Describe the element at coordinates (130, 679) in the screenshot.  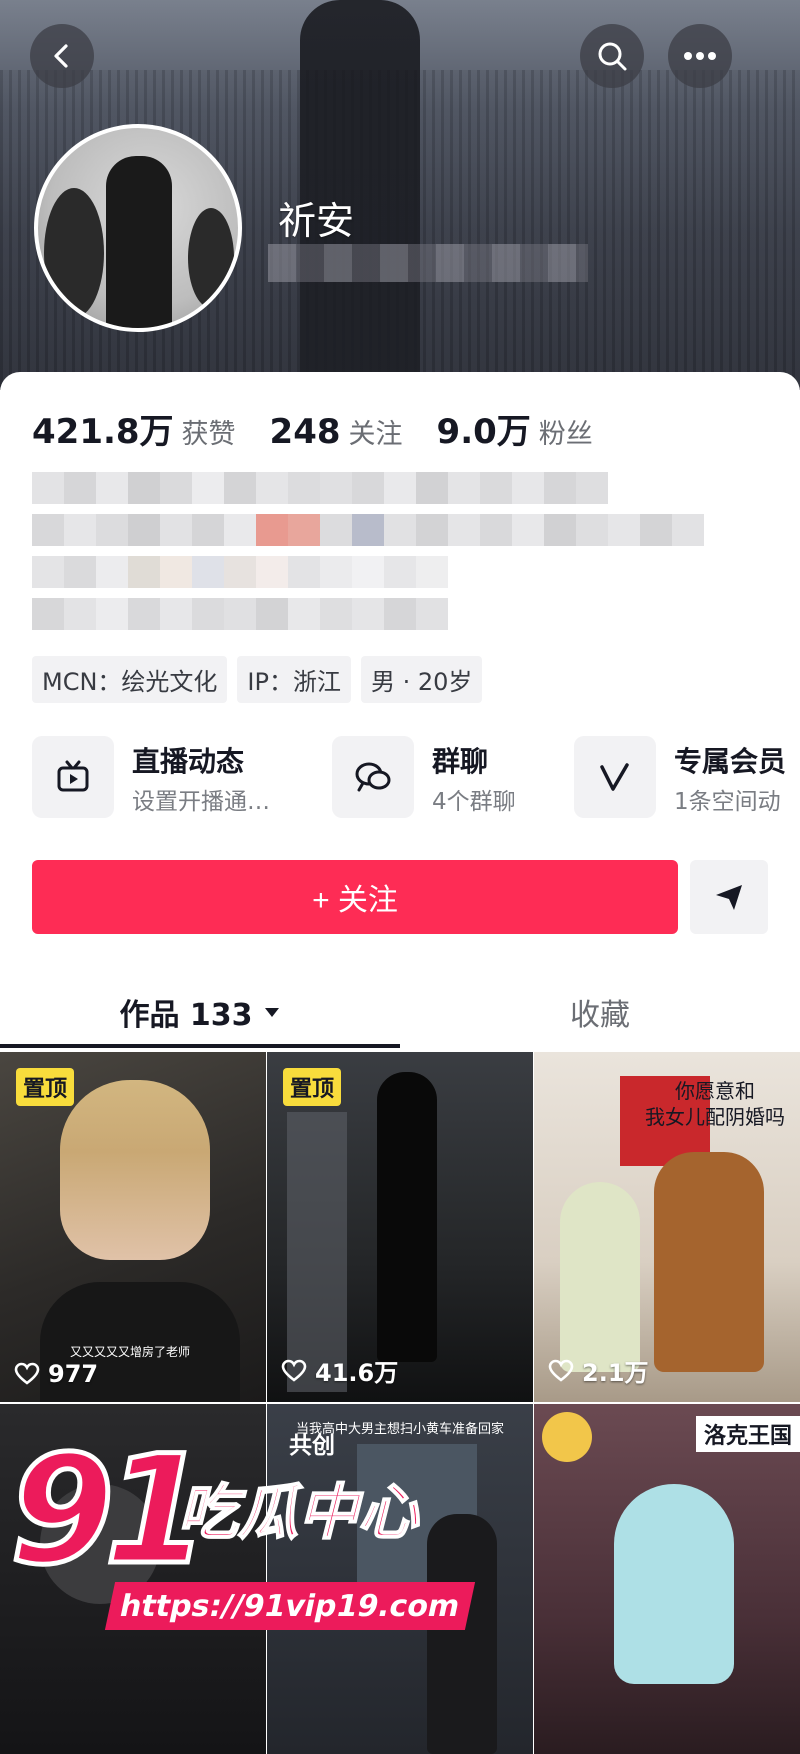
I see `mcn-tag: MCN：绘光文化` at that location.